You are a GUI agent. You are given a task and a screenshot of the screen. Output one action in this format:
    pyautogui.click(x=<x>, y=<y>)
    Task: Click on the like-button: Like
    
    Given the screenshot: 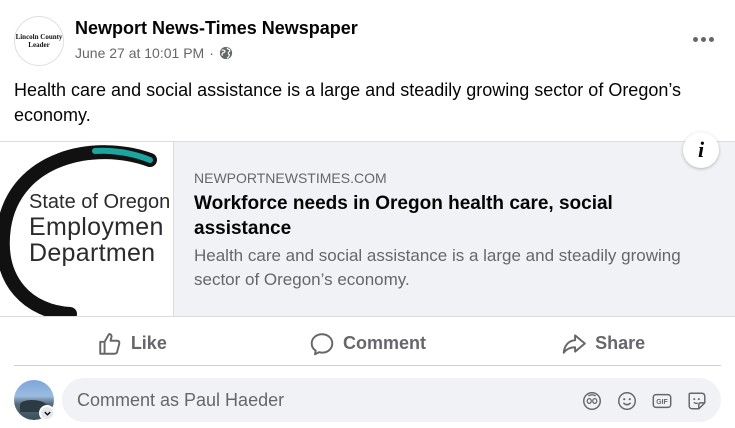 What is the action you would take?
    pyautogui.click(x=132, y=343)
    